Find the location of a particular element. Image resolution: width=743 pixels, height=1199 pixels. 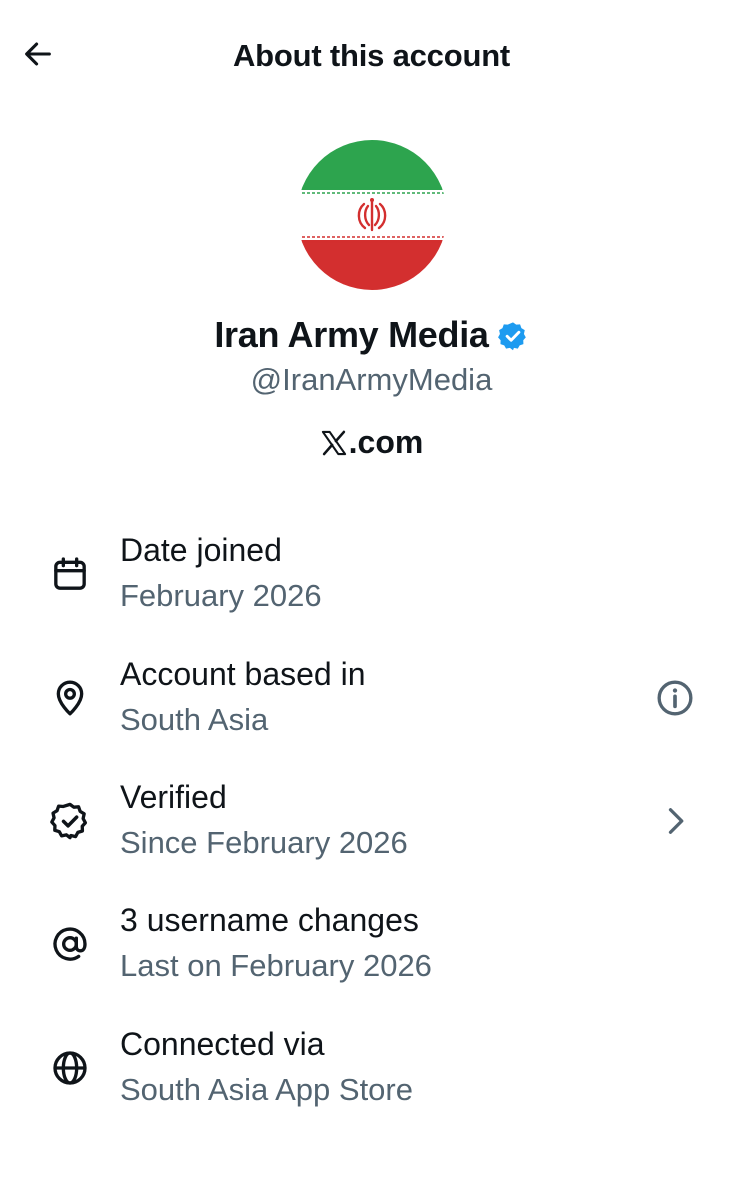

verified-badge-icon is located at coordinates (513, 336).